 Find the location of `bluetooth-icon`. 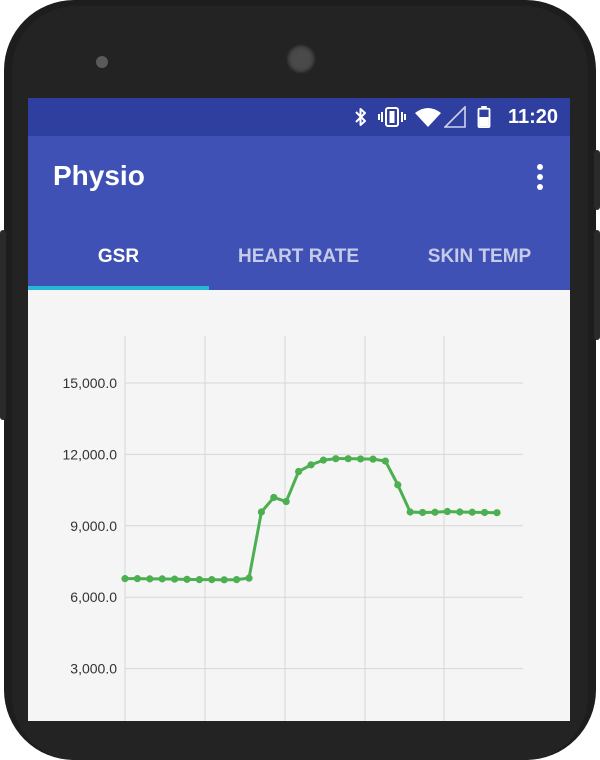

bluetooth-icon is located at coordinates (360, 117).